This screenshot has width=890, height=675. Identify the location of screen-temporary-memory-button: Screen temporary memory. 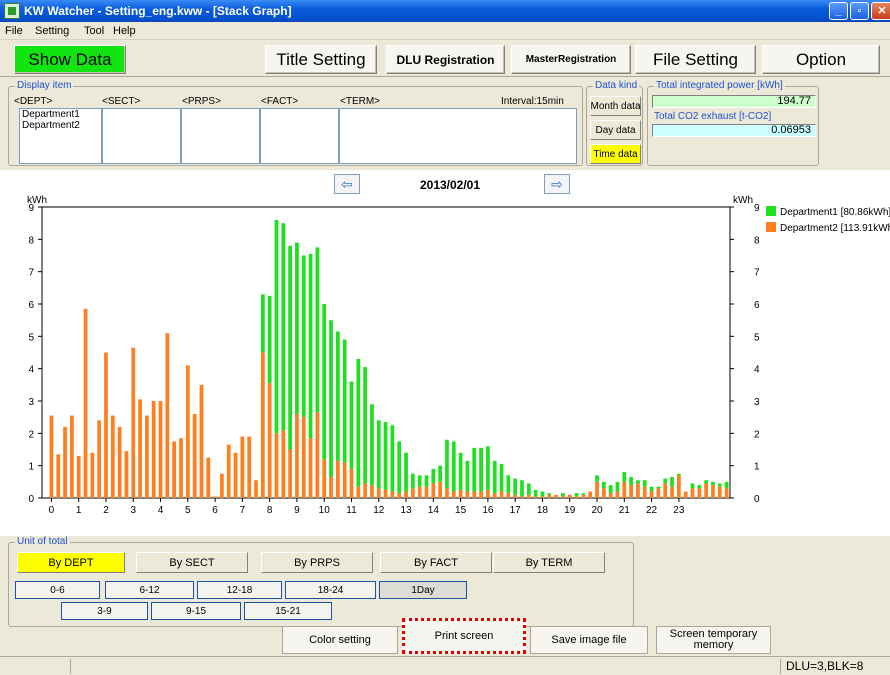
(713, 640).